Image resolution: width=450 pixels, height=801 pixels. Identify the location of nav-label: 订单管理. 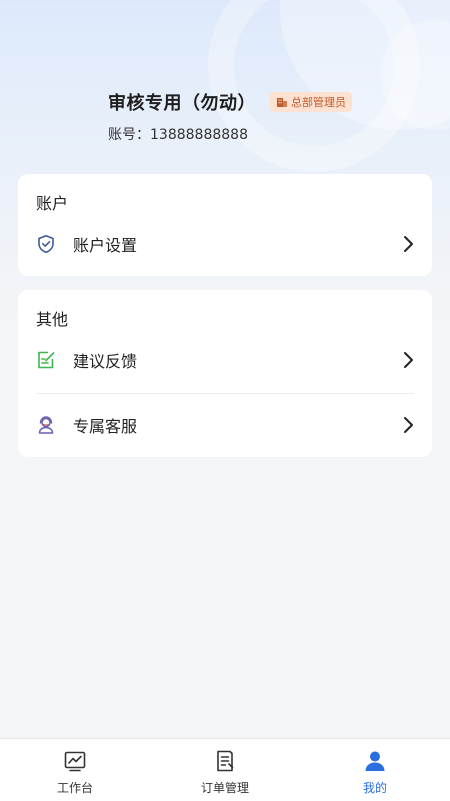
(224, 788).